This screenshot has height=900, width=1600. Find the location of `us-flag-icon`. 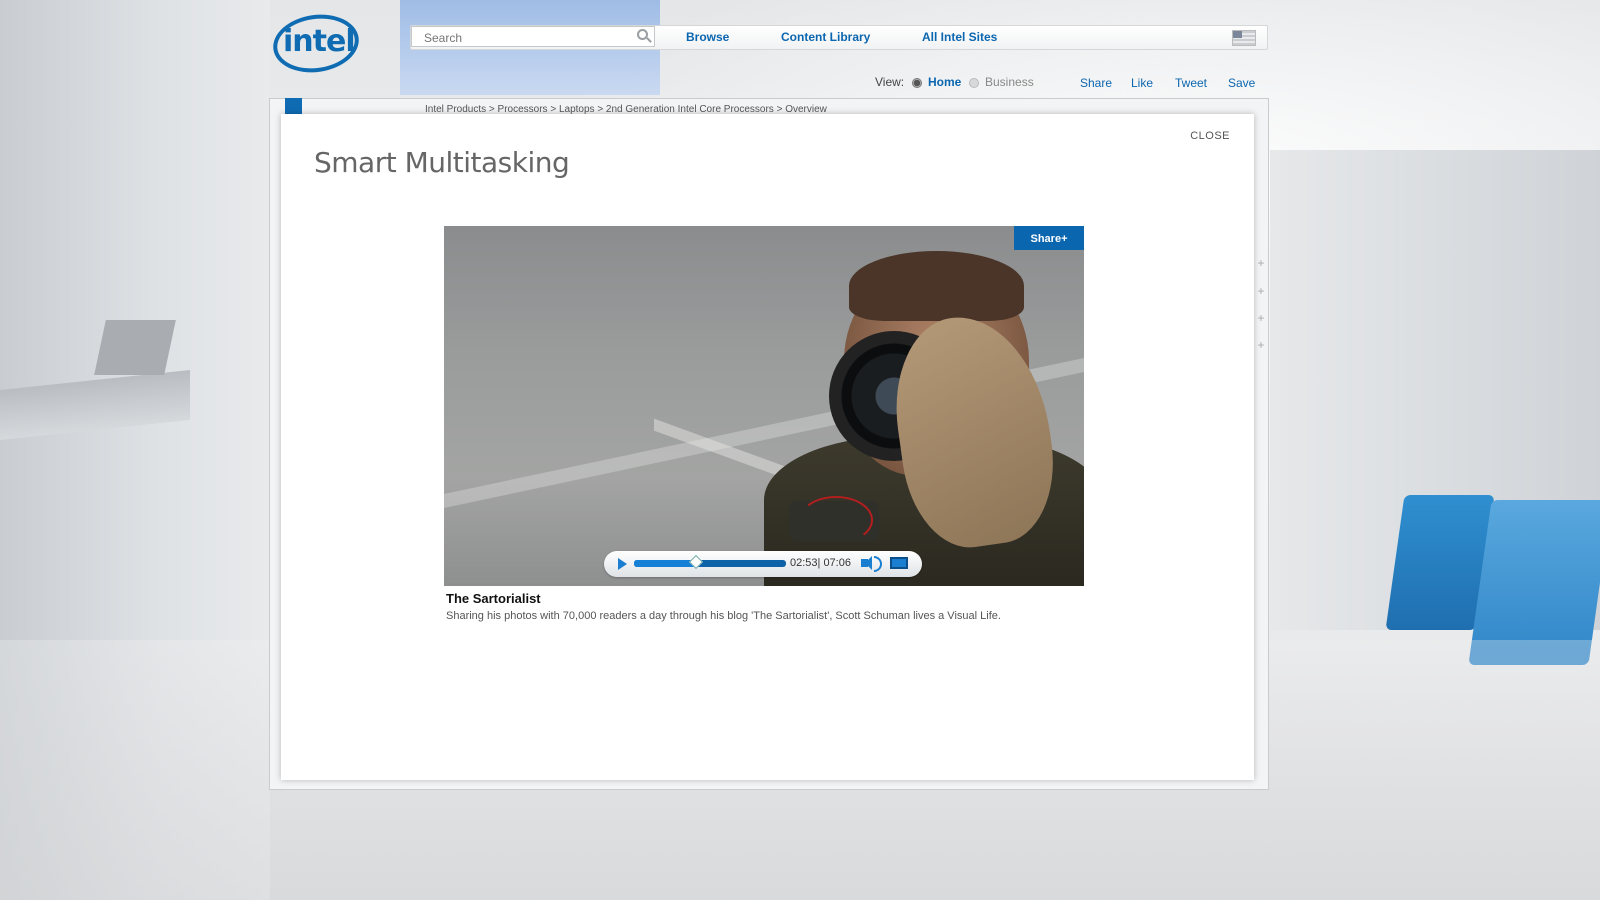

us-flag-icon is located at coordinates (1244, 38).